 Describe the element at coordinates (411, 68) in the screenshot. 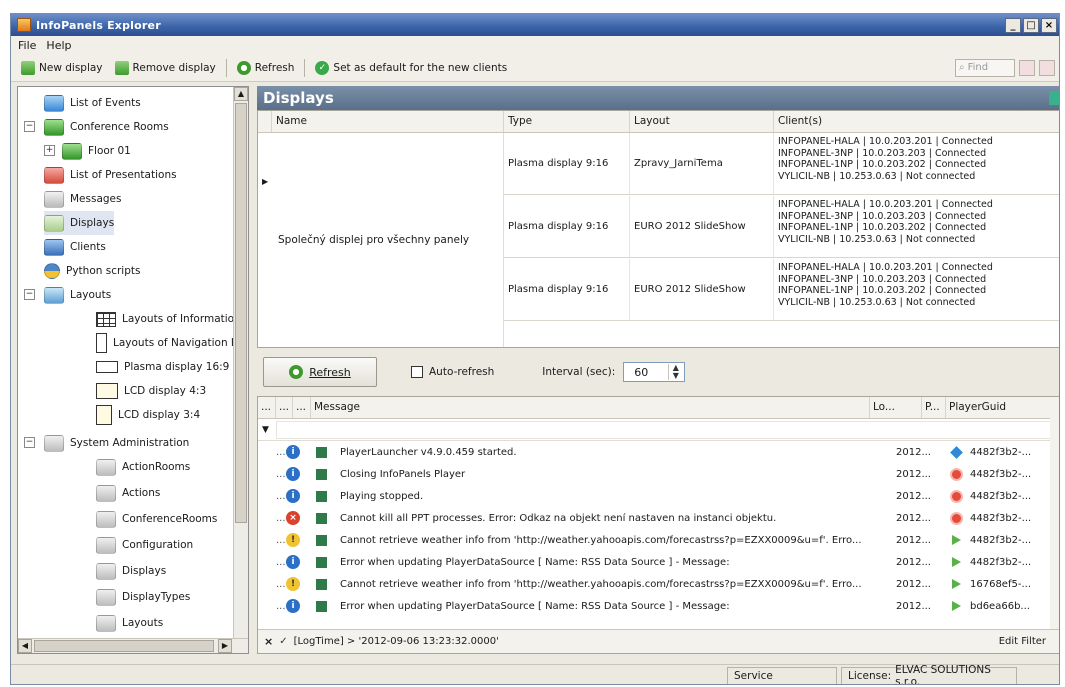

I see `set-default-button: ✓ Set as default for the new clients` at that location.